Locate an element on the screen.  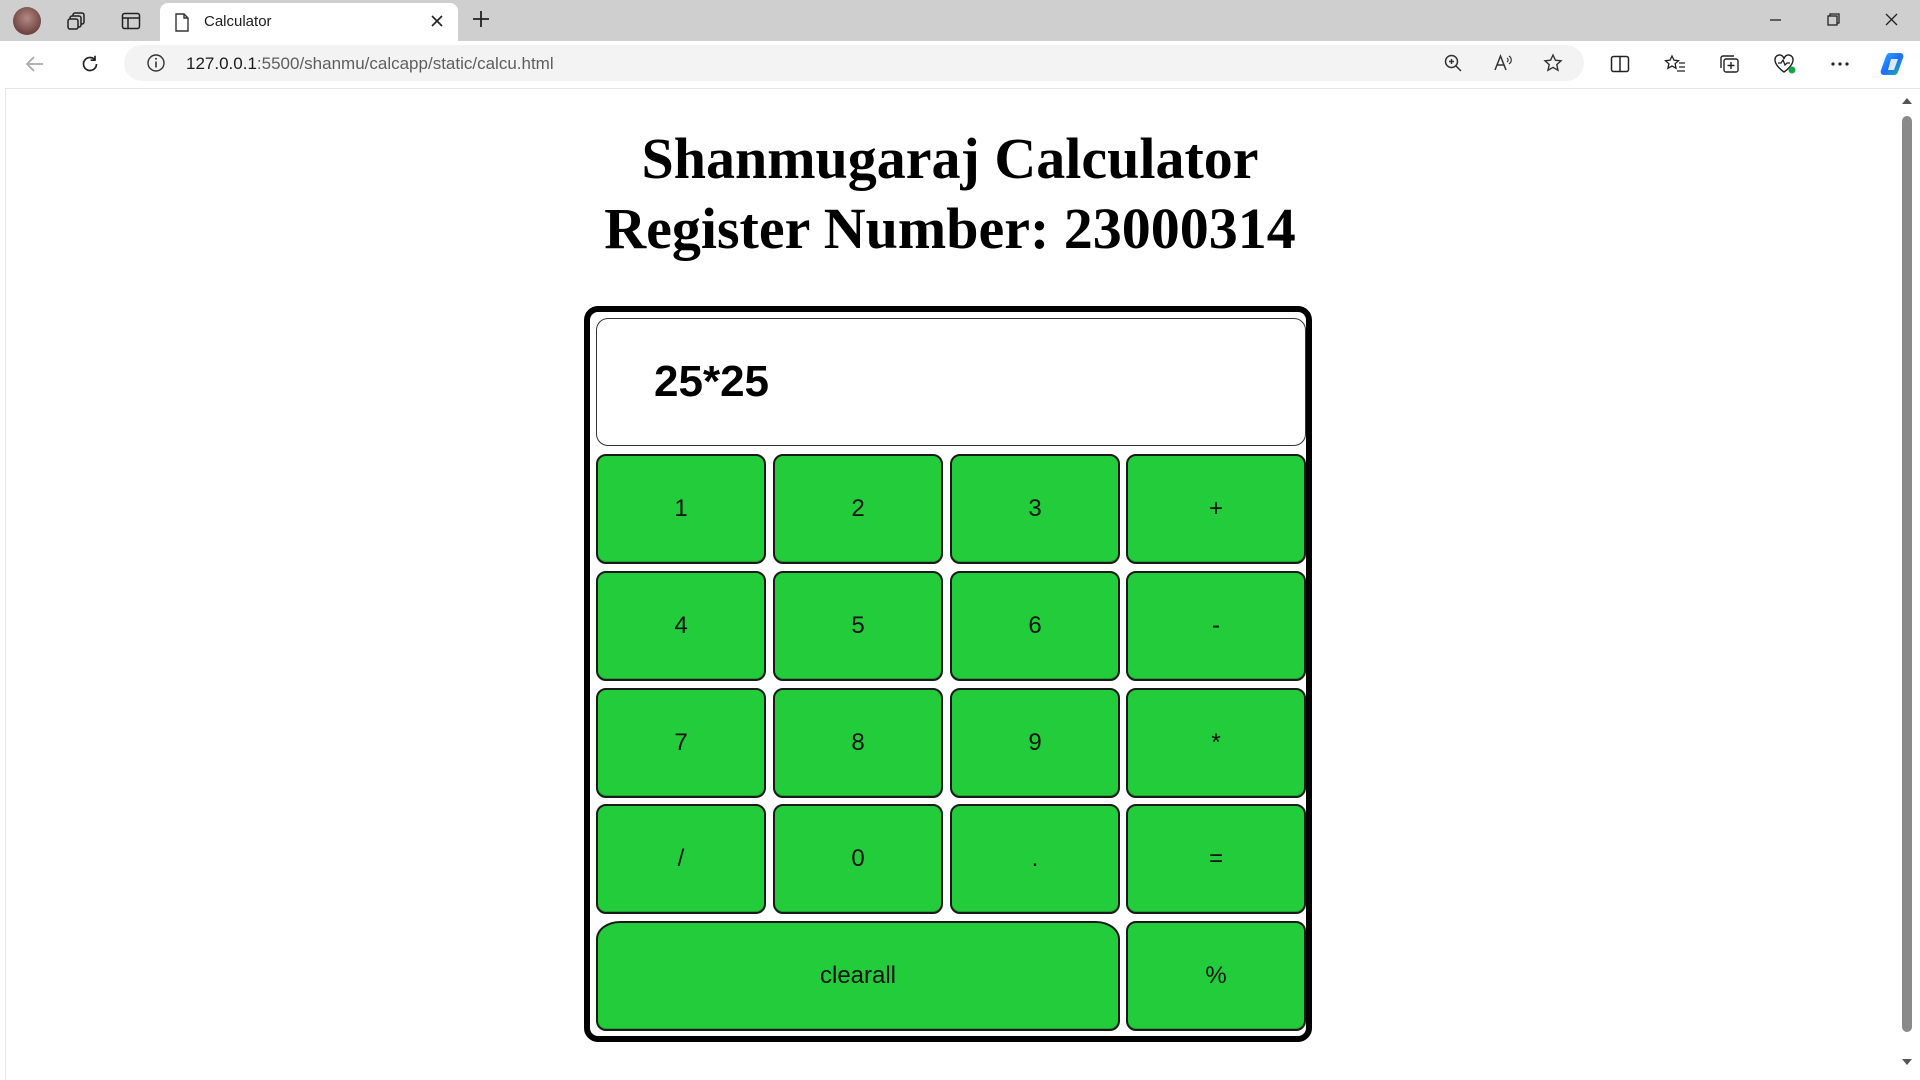
key-2-button: 2 is located at coordinates (858, 509).